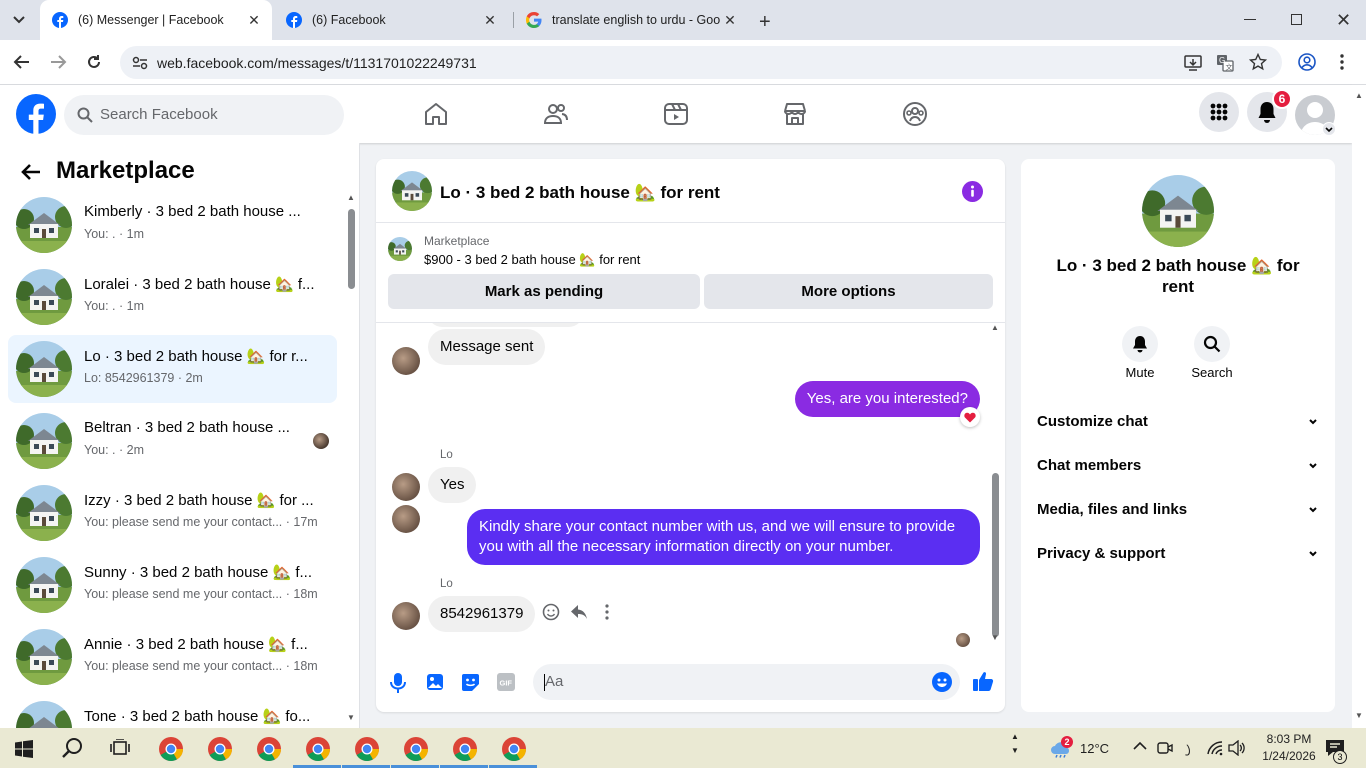  What do you see at coordinates (120, 748) in the screenshot?
I see `task-view-icon` at bounding box center [120, 748].